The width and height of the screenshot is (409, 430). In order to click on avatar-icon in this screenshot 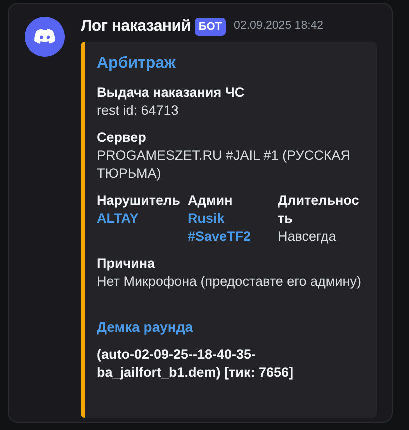, I will do `click(45, 37)`.